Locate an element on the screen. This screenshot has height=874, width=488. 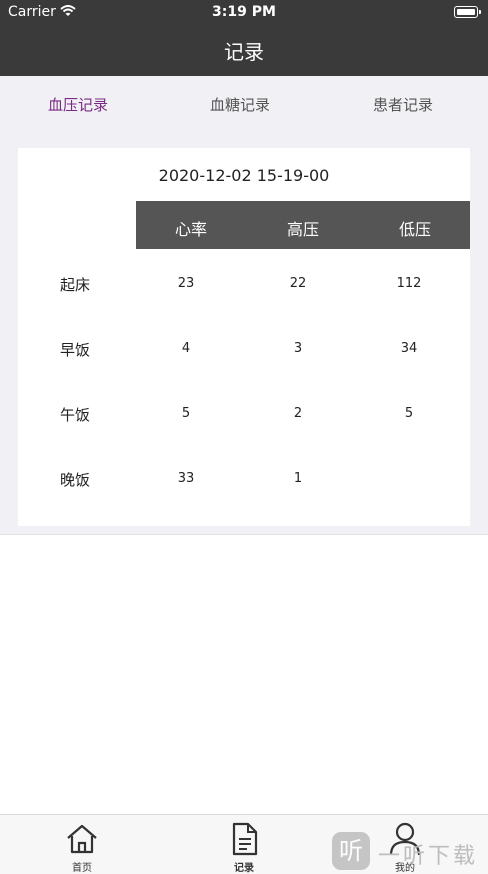
watermark-text: 一听下载 is located at coordinates (428, 856).